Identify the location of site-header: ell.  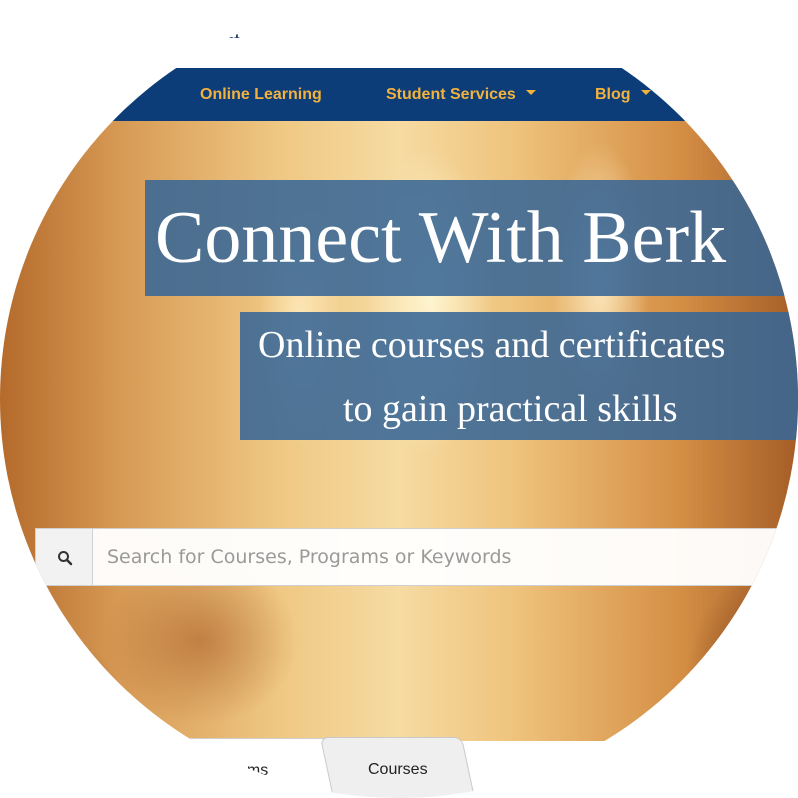
(399, 34).